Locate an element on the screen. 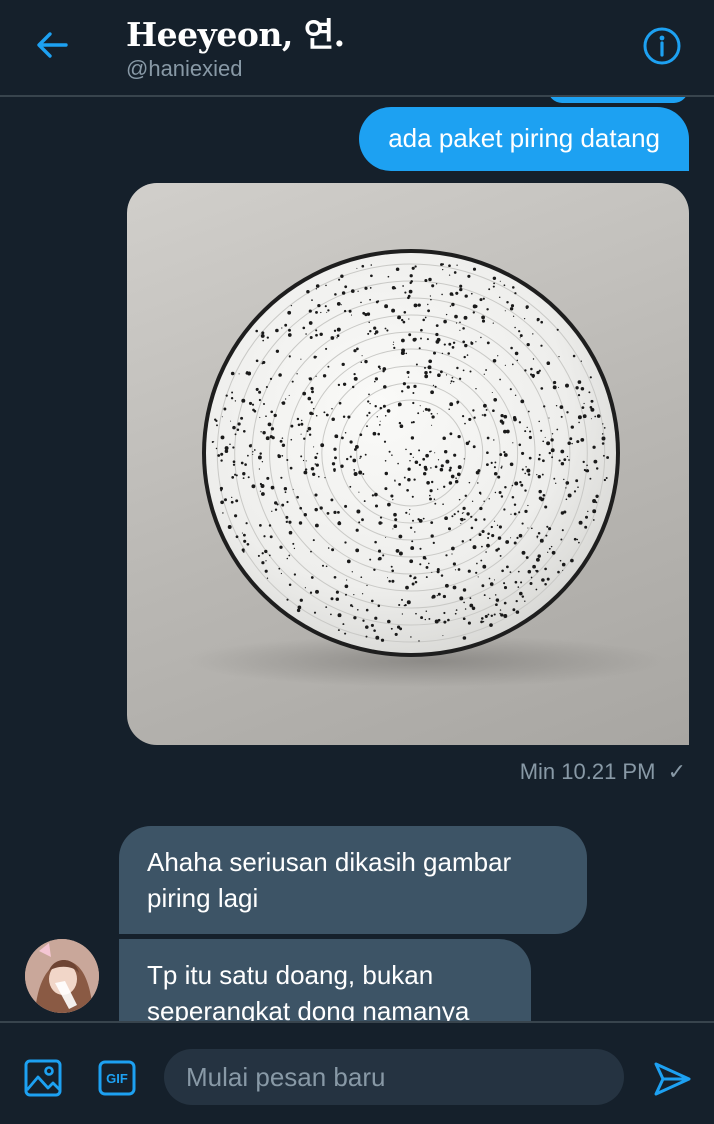  message-composer: GIF is located at coordinates (357, 1072).